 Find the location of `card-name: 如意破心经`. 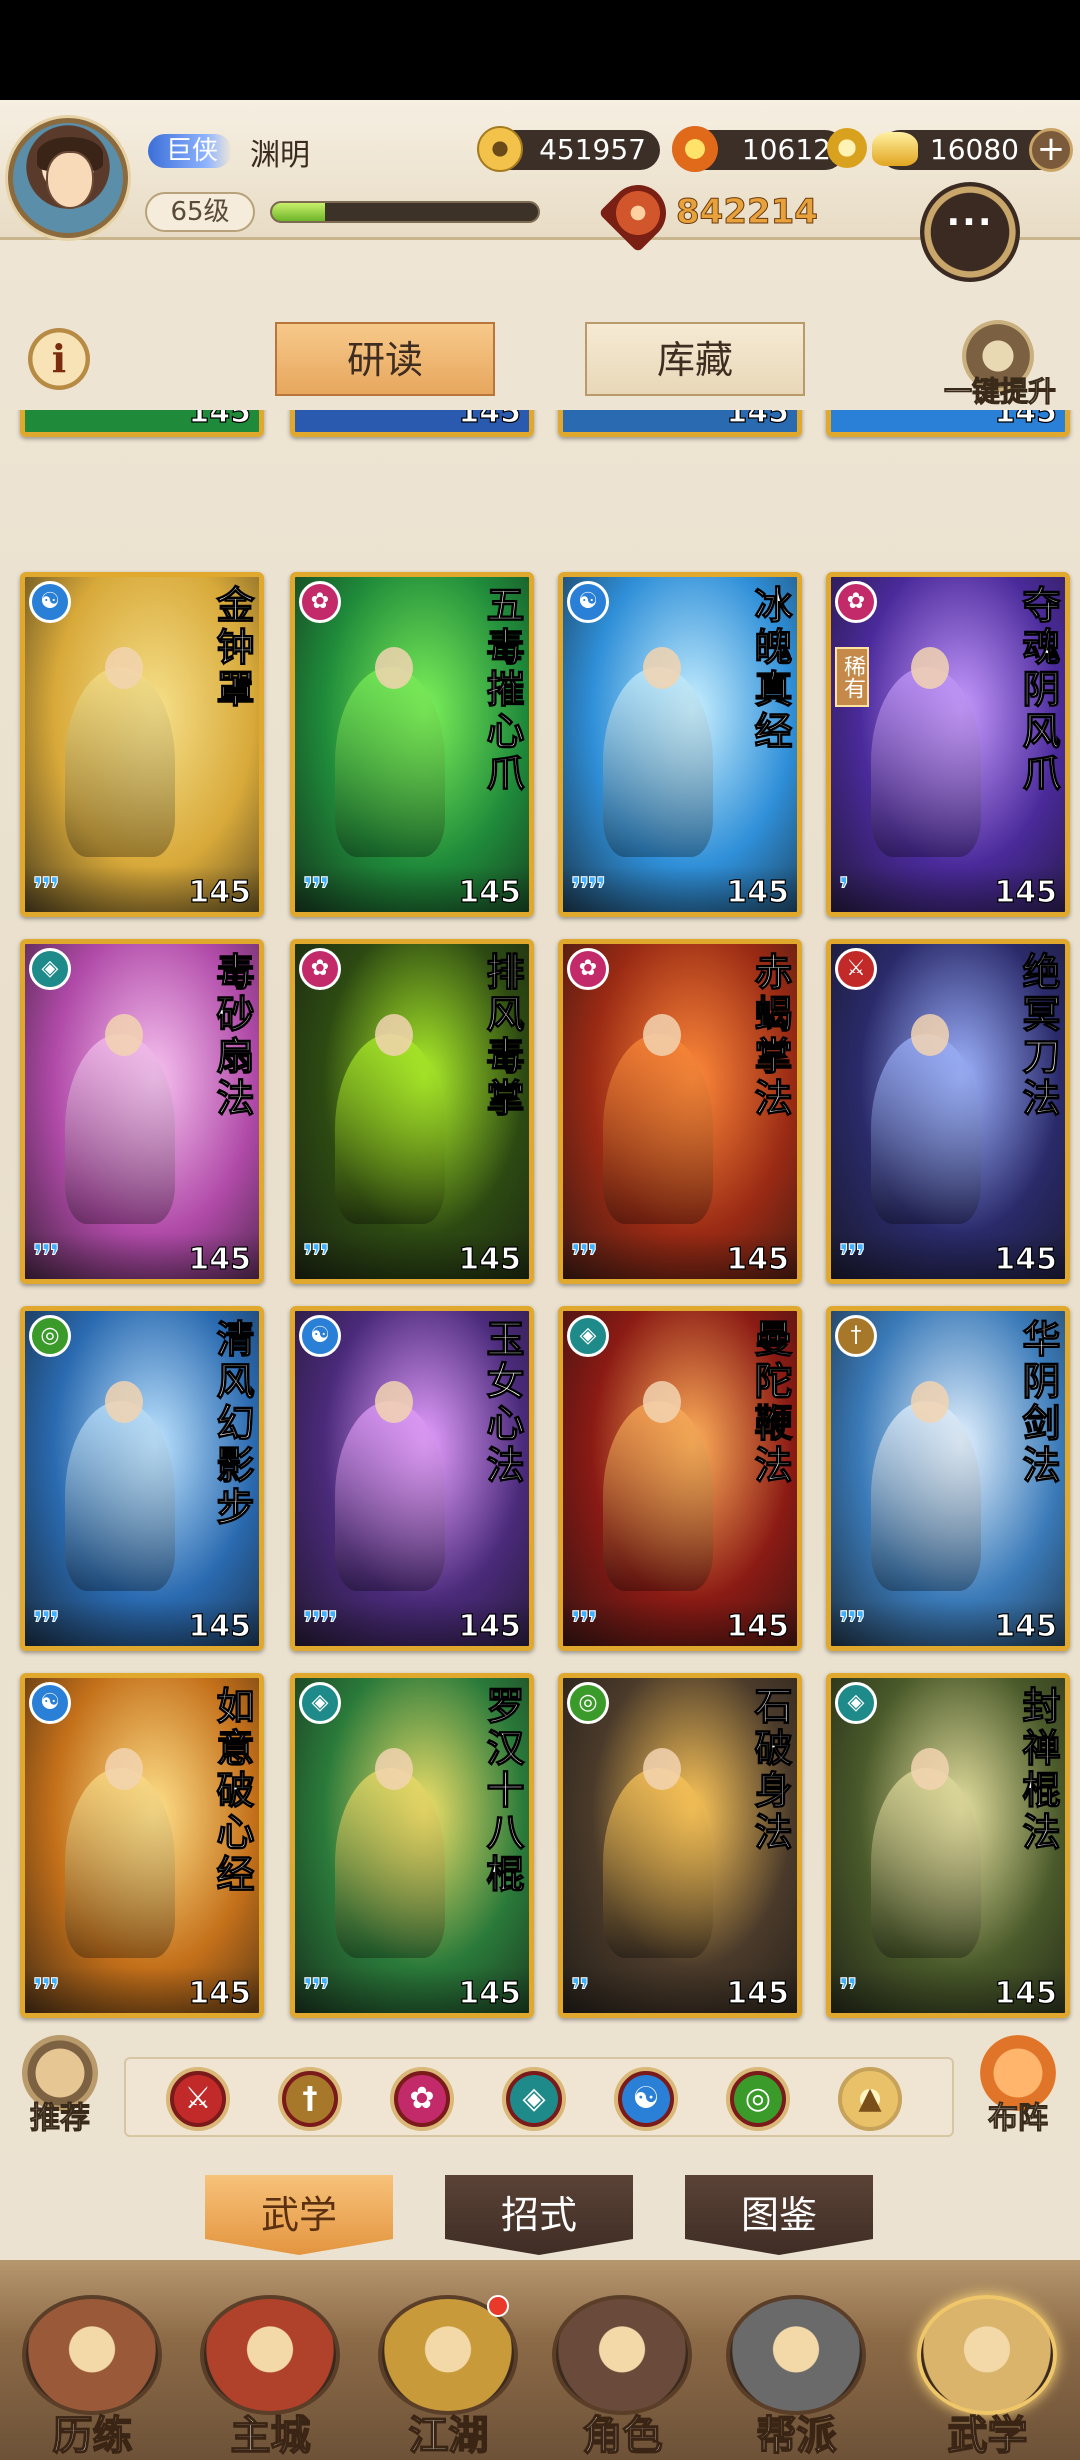

card-name: 如意破心经 is located at coordinates (232, 1790).